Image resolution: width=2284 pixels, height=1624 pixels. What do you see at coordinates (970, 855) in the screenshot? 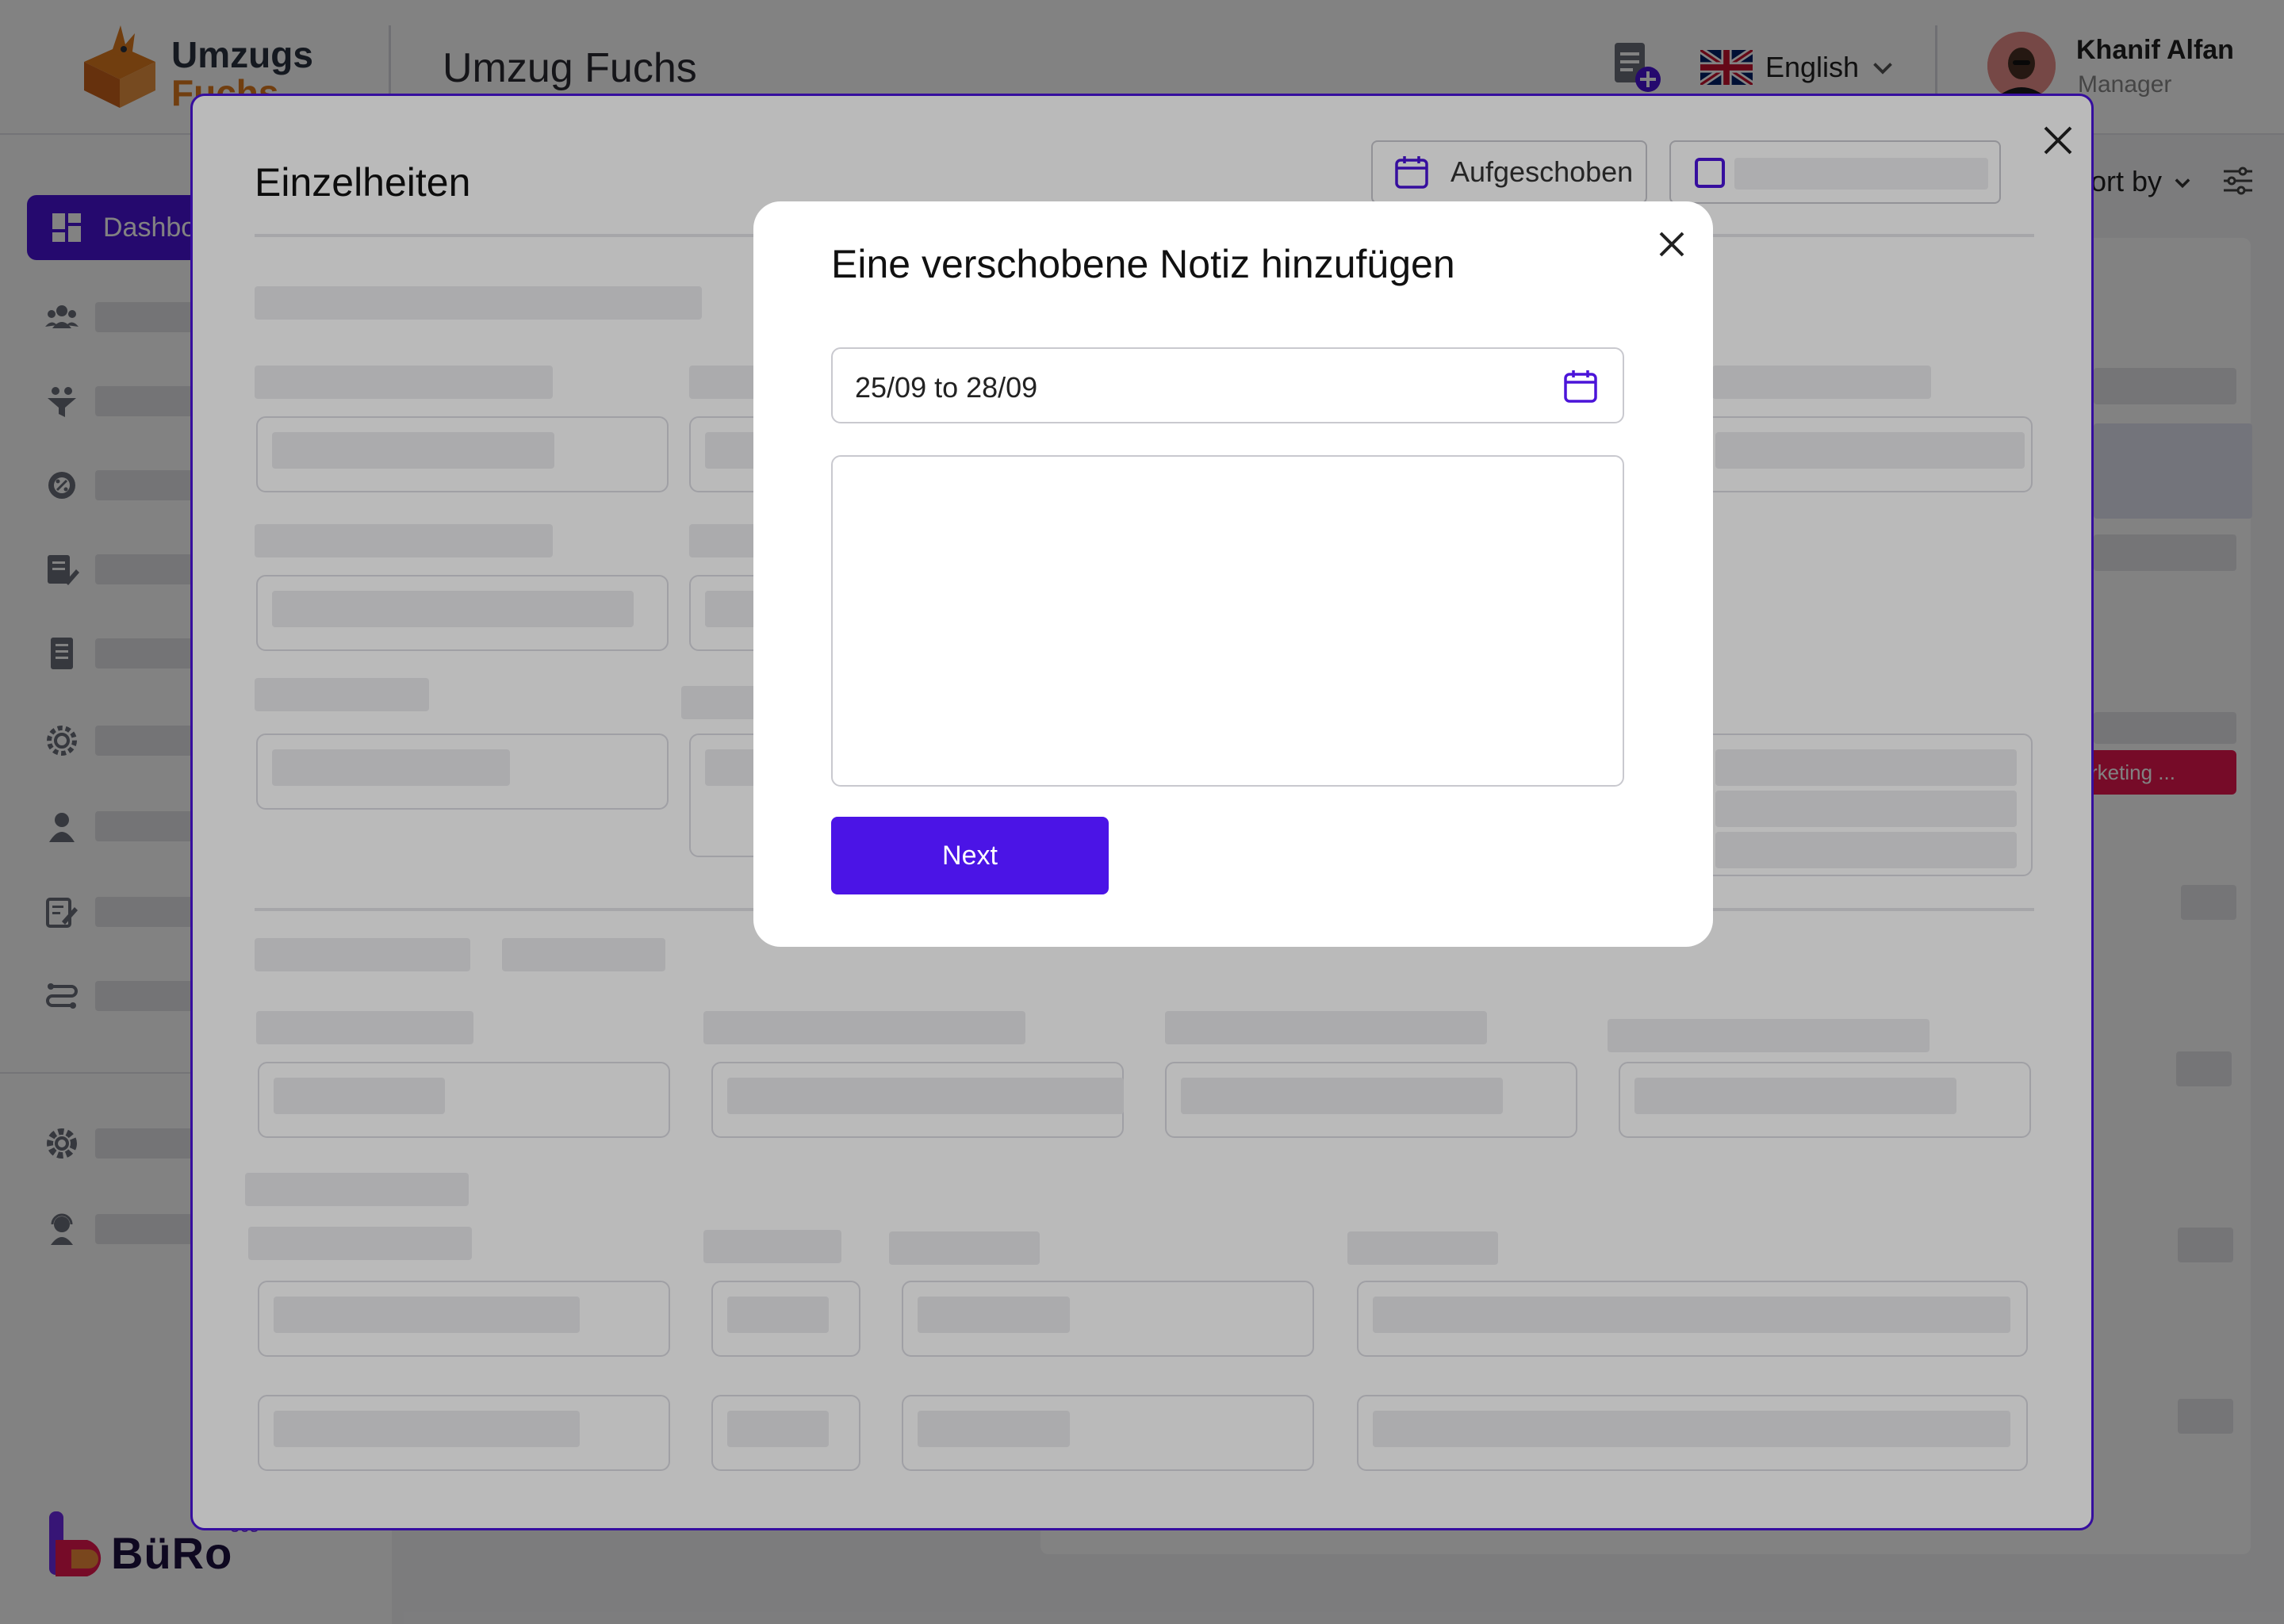
I see `next-button: Next` at bounding box center [970, 855].